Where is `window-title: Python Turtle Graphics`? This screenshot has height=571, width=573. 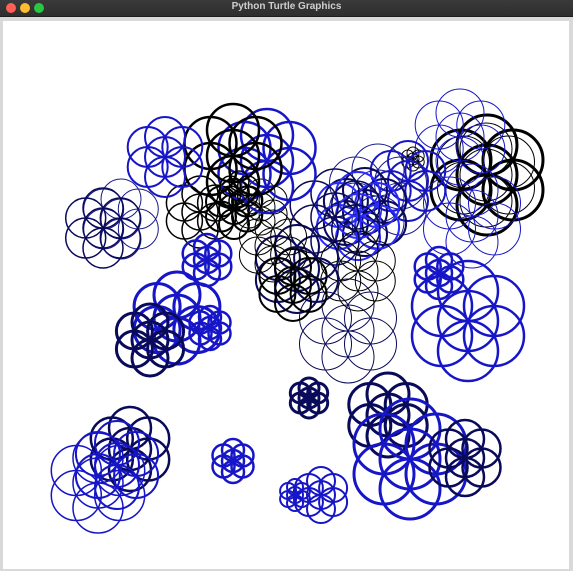
window-title: Python Turtle Graphics is located at coordinates (286, 6).